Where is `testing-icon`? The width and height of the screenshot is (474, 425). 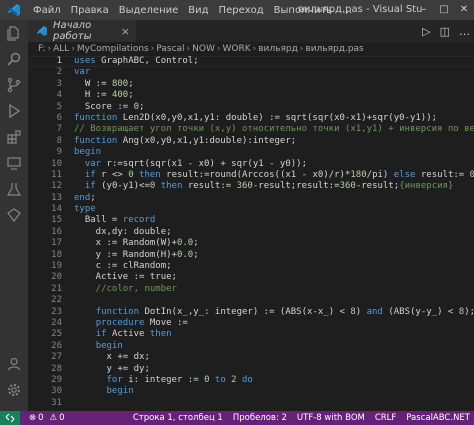
testing-icon is located at coordinates (14, 189).